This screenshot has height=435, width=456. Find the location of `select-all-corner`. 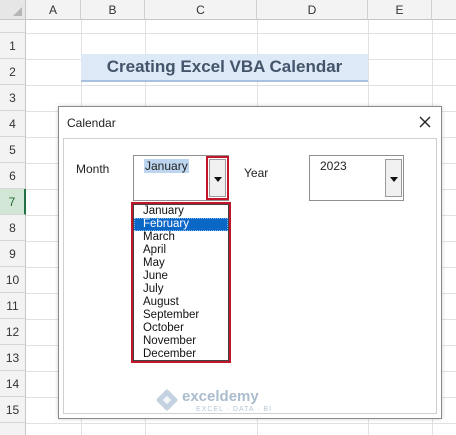

select-all-corner is located at coordinates (13, 10).